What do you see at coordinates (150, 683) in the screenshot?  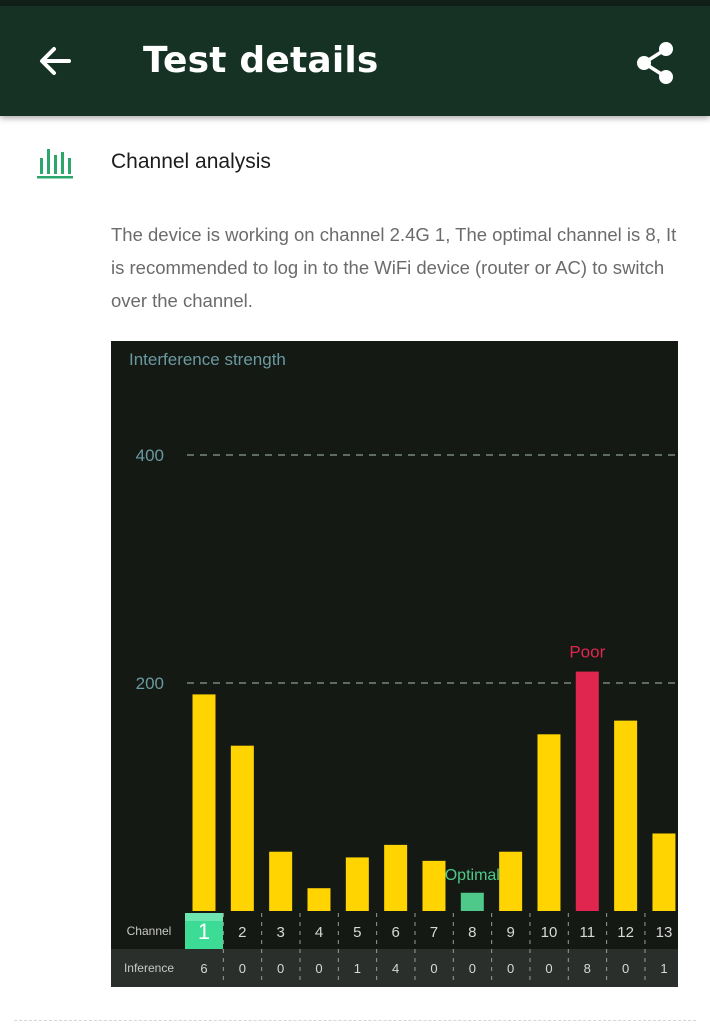 I see `y-tick-label: 200` at bounding box center [150, 683].